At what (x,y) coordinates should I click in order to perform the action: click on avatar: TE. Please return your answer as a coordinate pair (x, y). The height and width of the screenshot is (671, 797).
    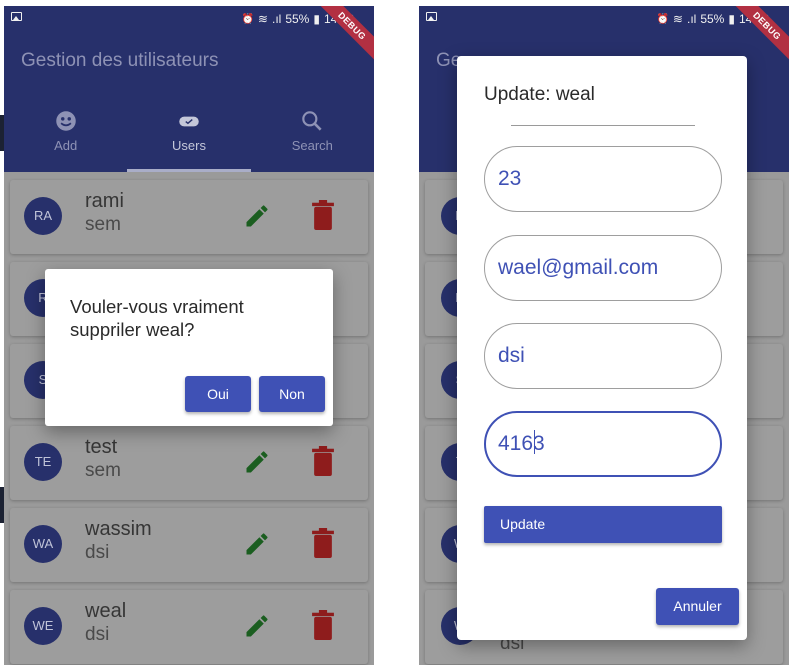
    Looking at the image, I should click on (43, 462).